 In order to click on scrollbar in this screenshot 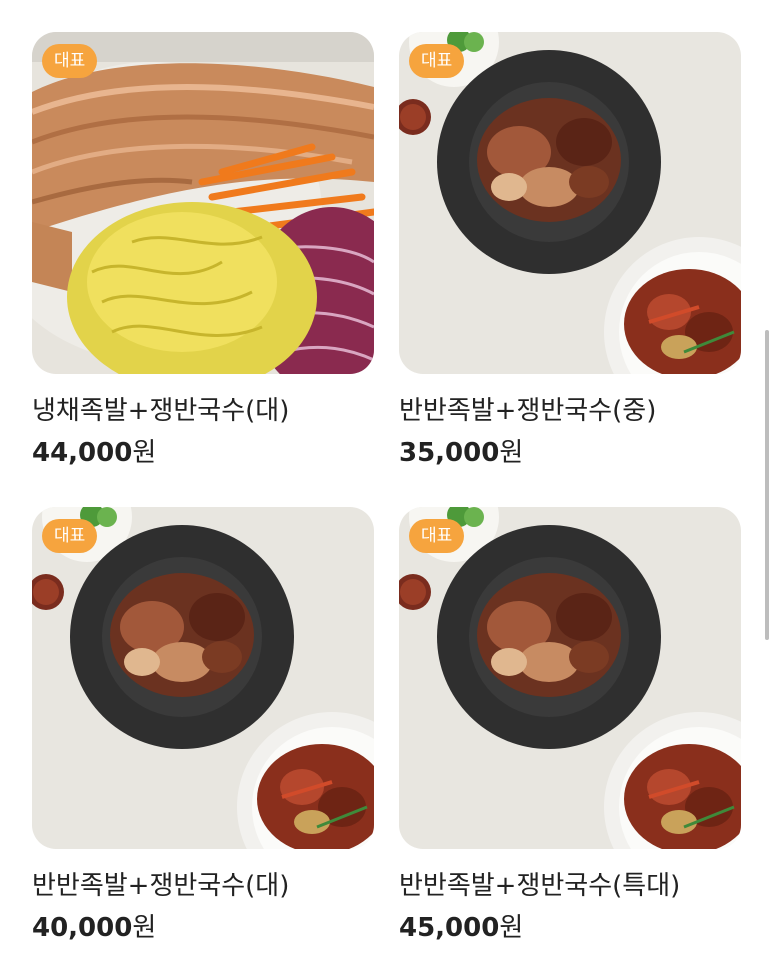, I will do `click(767, 485)`.